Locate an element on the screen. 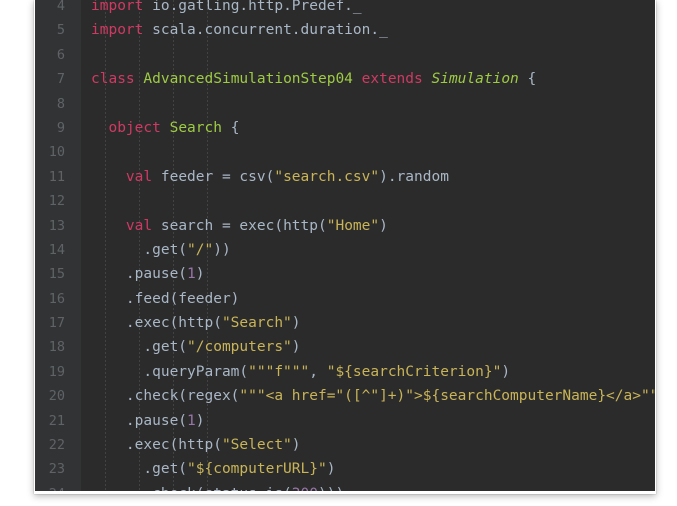 The height and width of the screenshot is (506, 677). line-number: 5 is located at coordinates (54, 30).